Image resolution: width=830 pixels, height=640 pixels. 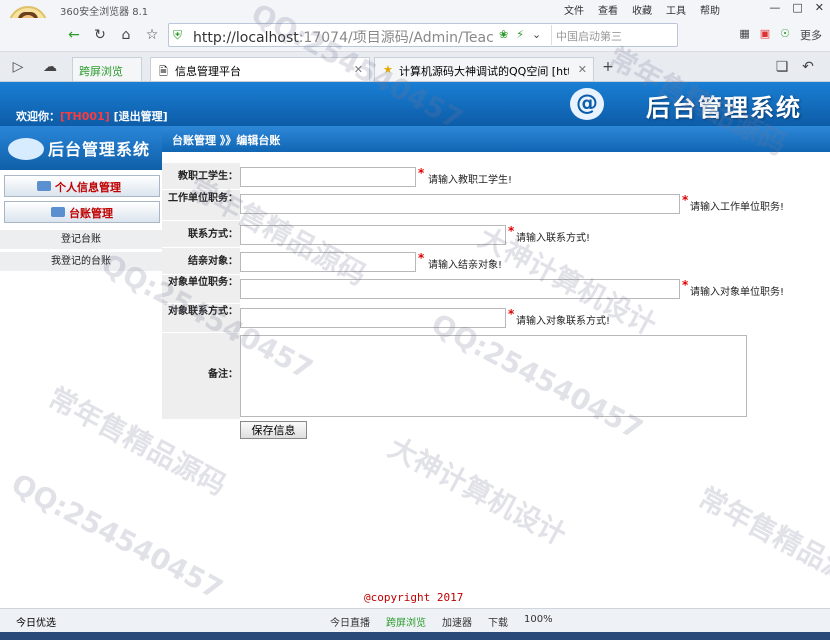 What do you see at coordinates (415, 9) in the screenshot?
I see `browser-titlebar: 360安全浏览器 8.1 文件 查看 收藏 工具 帮助 — □ ✕` at bounding box center [415, 9].